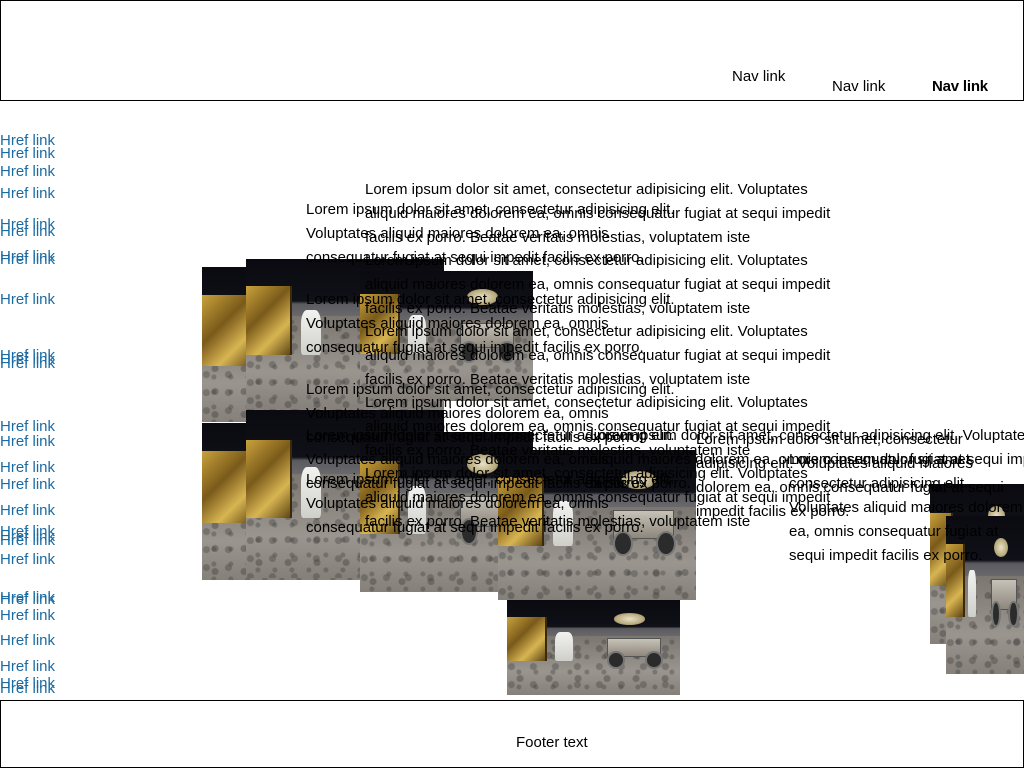  What do you see at coordinates (593, 647) in the screenshot?
I see `rover-photo` at bounding box center [593, 647].